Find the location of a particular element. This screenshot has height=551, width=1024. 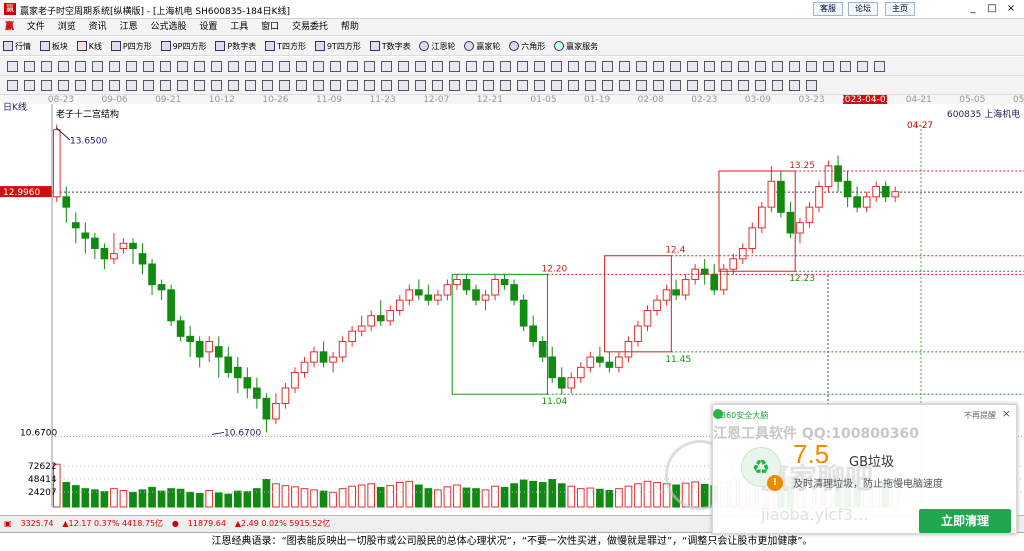

clean-now-button: 立即清理 is located at coordinates (965, 521).